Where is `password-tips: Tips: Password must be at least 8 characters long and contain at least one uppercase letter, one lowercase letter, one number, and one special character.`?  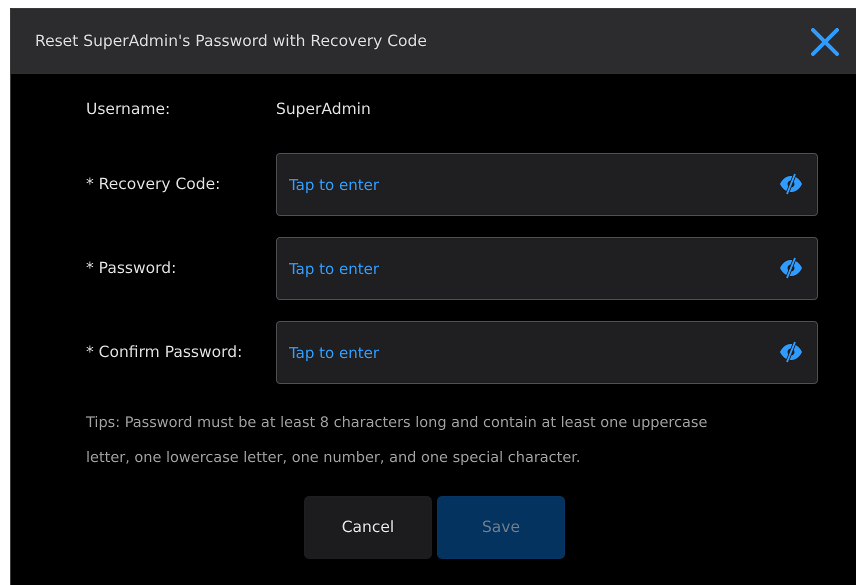 password-tips: Tips: Password must be at least 8 characters long and contain at least one uppercase letter, one lowercase letter, one number, and one special character. is located at coordinates (397, 441).